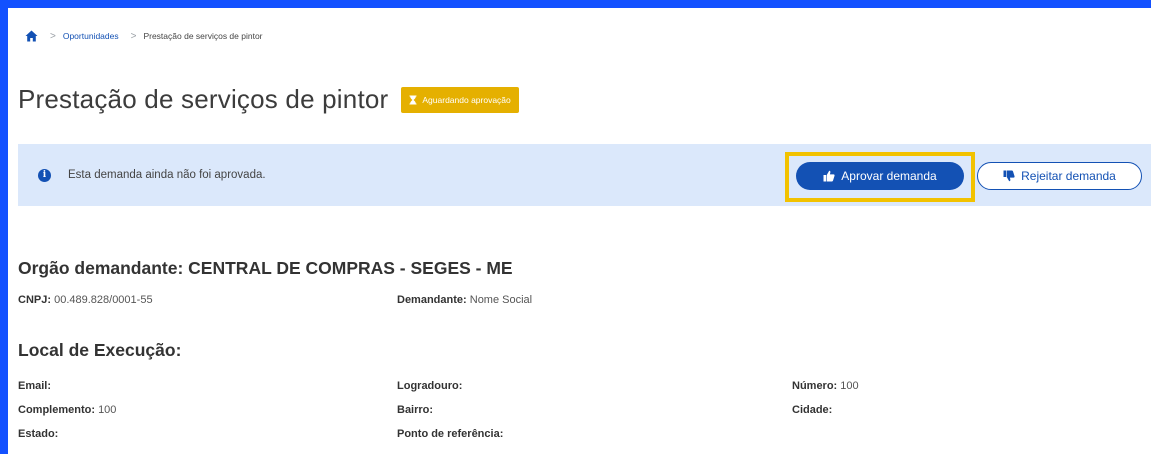 The width and height of the screenshot is (1151, 454). Describe the element at coordinates (35, 300) in the screenshot. I see `cnpj-label: CNPJ:` at that location.